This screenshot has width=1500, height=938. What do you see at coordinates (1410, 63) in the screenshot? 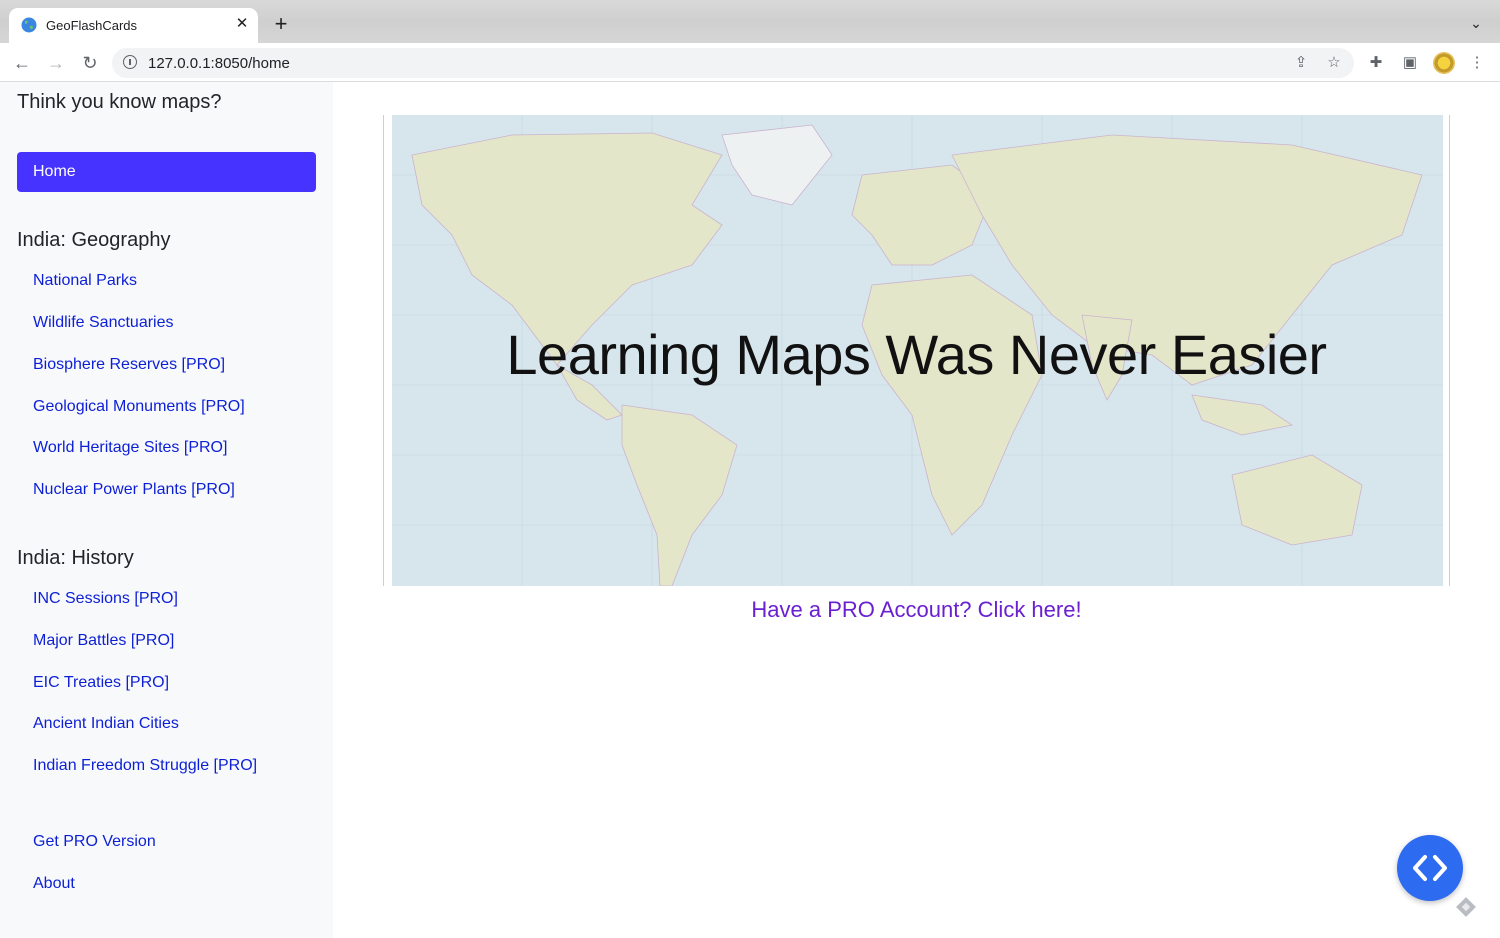
I see `side-panel-icon: ▣` at bounding box center [1410, 63].